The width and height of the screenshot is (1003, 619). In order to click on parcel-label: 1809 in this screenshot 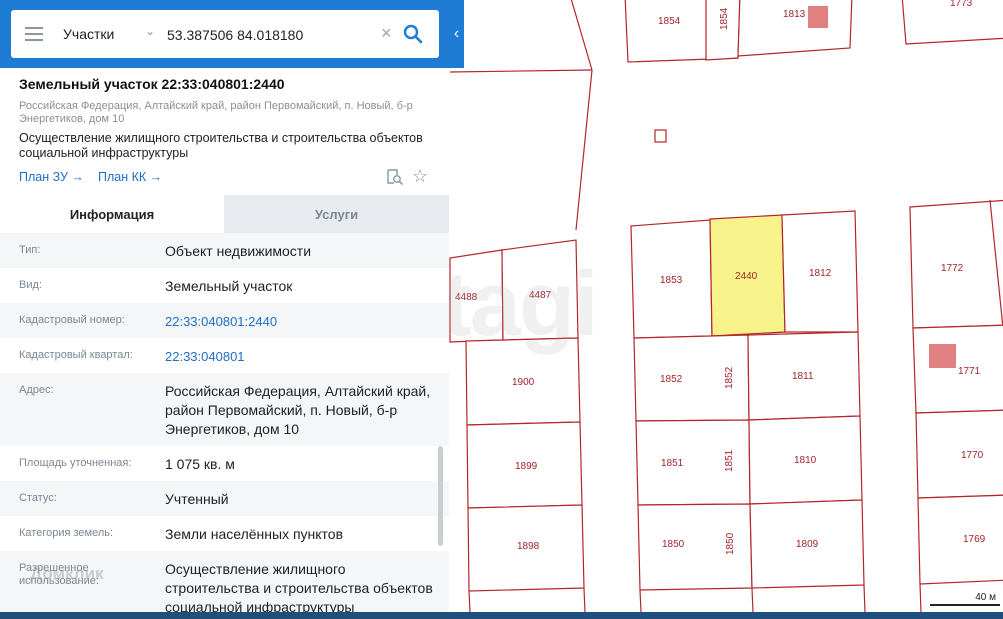, I will do `click(807, 544)`.